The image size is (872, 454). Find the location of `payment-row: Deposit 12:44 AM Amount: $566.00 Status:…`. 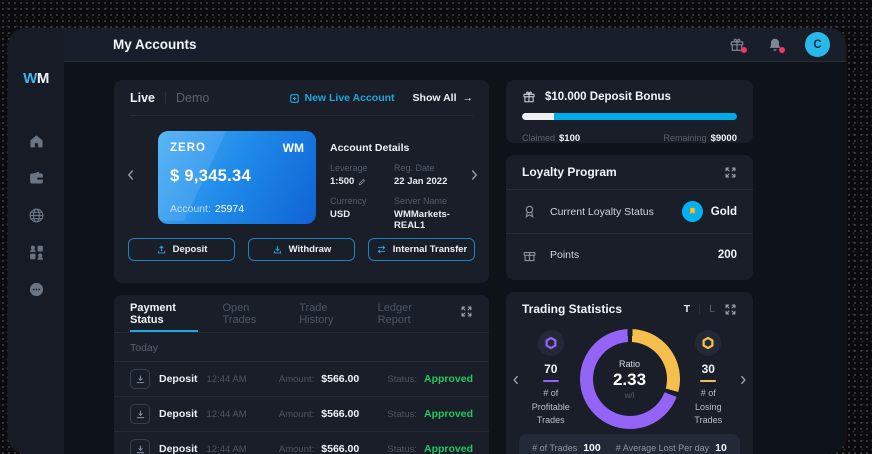

payment-row: Deposit 12:44 AM Amount: $566.00 Status:… is located at coordinates (301, 442).